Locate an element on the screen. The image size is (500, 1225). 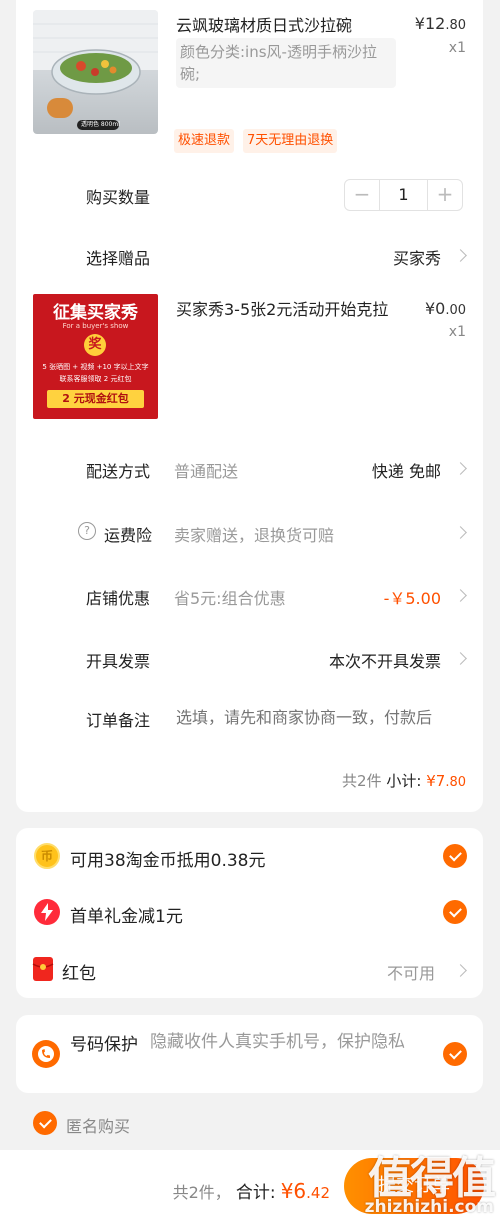
gift-item-price: ¥0.00 is located at coordinates (445, 308).